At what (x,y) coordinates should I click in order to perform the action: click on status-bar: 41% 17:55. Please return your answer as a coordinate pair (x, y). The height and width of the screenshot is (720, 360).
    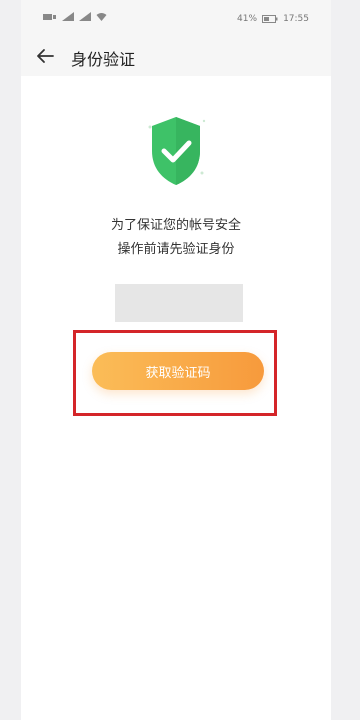
    Looking at the image, I should click on (176, 18).